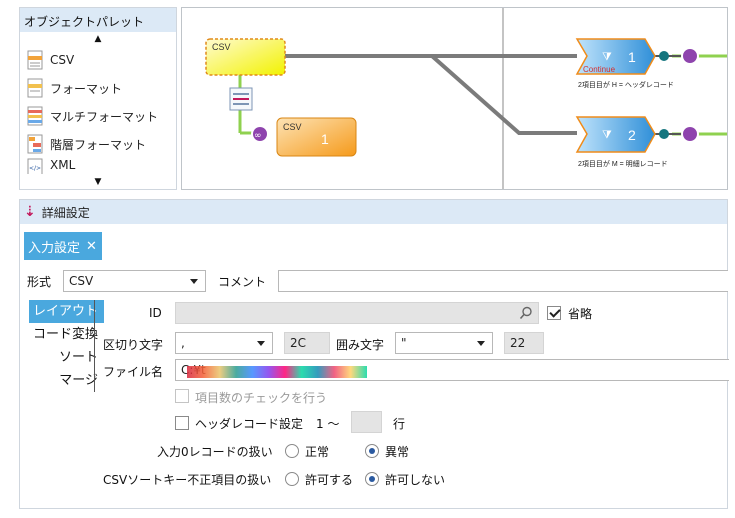  Describe the element at coordinates (328, 424) in the screenshot. I see `header-record-from: 1 ～` at that location.